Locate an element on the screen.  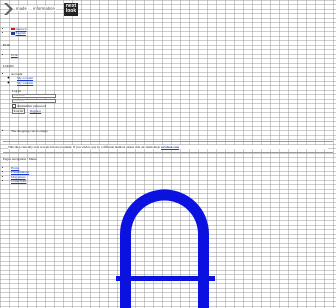
flag-en-icon is located at coordinates (13, 33).